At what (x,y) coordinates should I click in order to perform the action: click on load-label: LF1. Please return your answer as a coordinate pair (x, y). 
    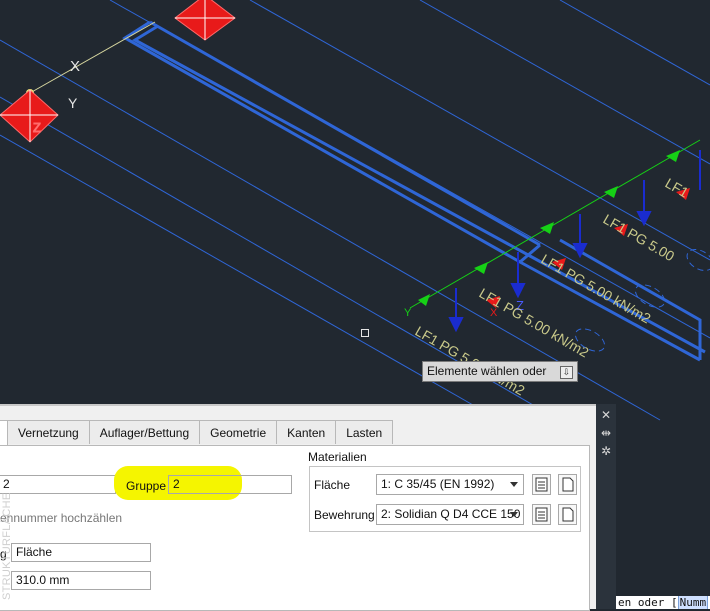
    Looking at the image, I should click on (677, 188).